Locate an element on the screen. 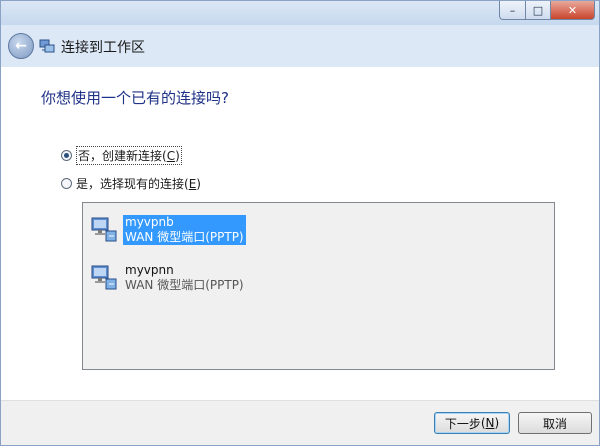 This screenshot has width=600, height=446. connection-text: myvpnn WAN 微型端口(PPTP) is located at coordinates (184, 278).